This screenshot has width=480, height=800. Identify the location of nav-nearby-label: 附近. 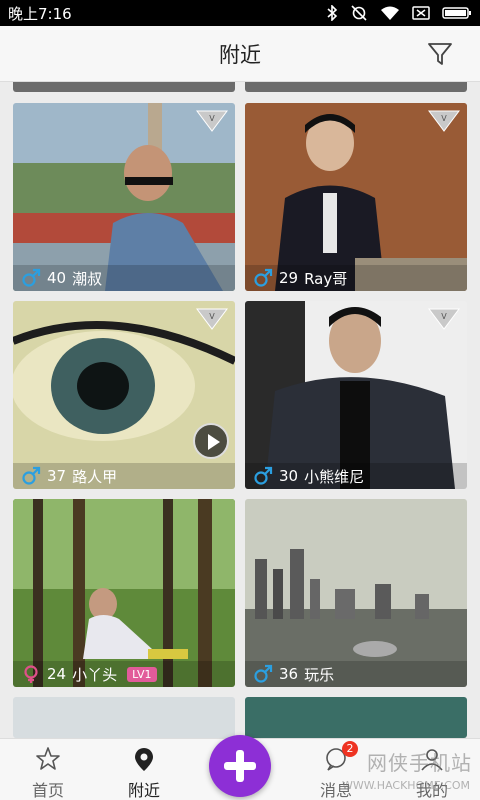
(143, 790).